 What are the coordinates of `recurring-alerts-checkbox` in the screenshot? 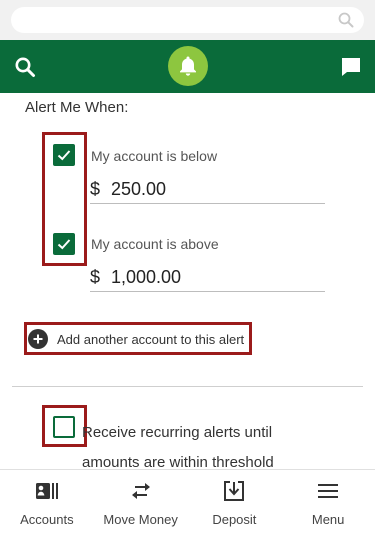 It's located at (64, 427).